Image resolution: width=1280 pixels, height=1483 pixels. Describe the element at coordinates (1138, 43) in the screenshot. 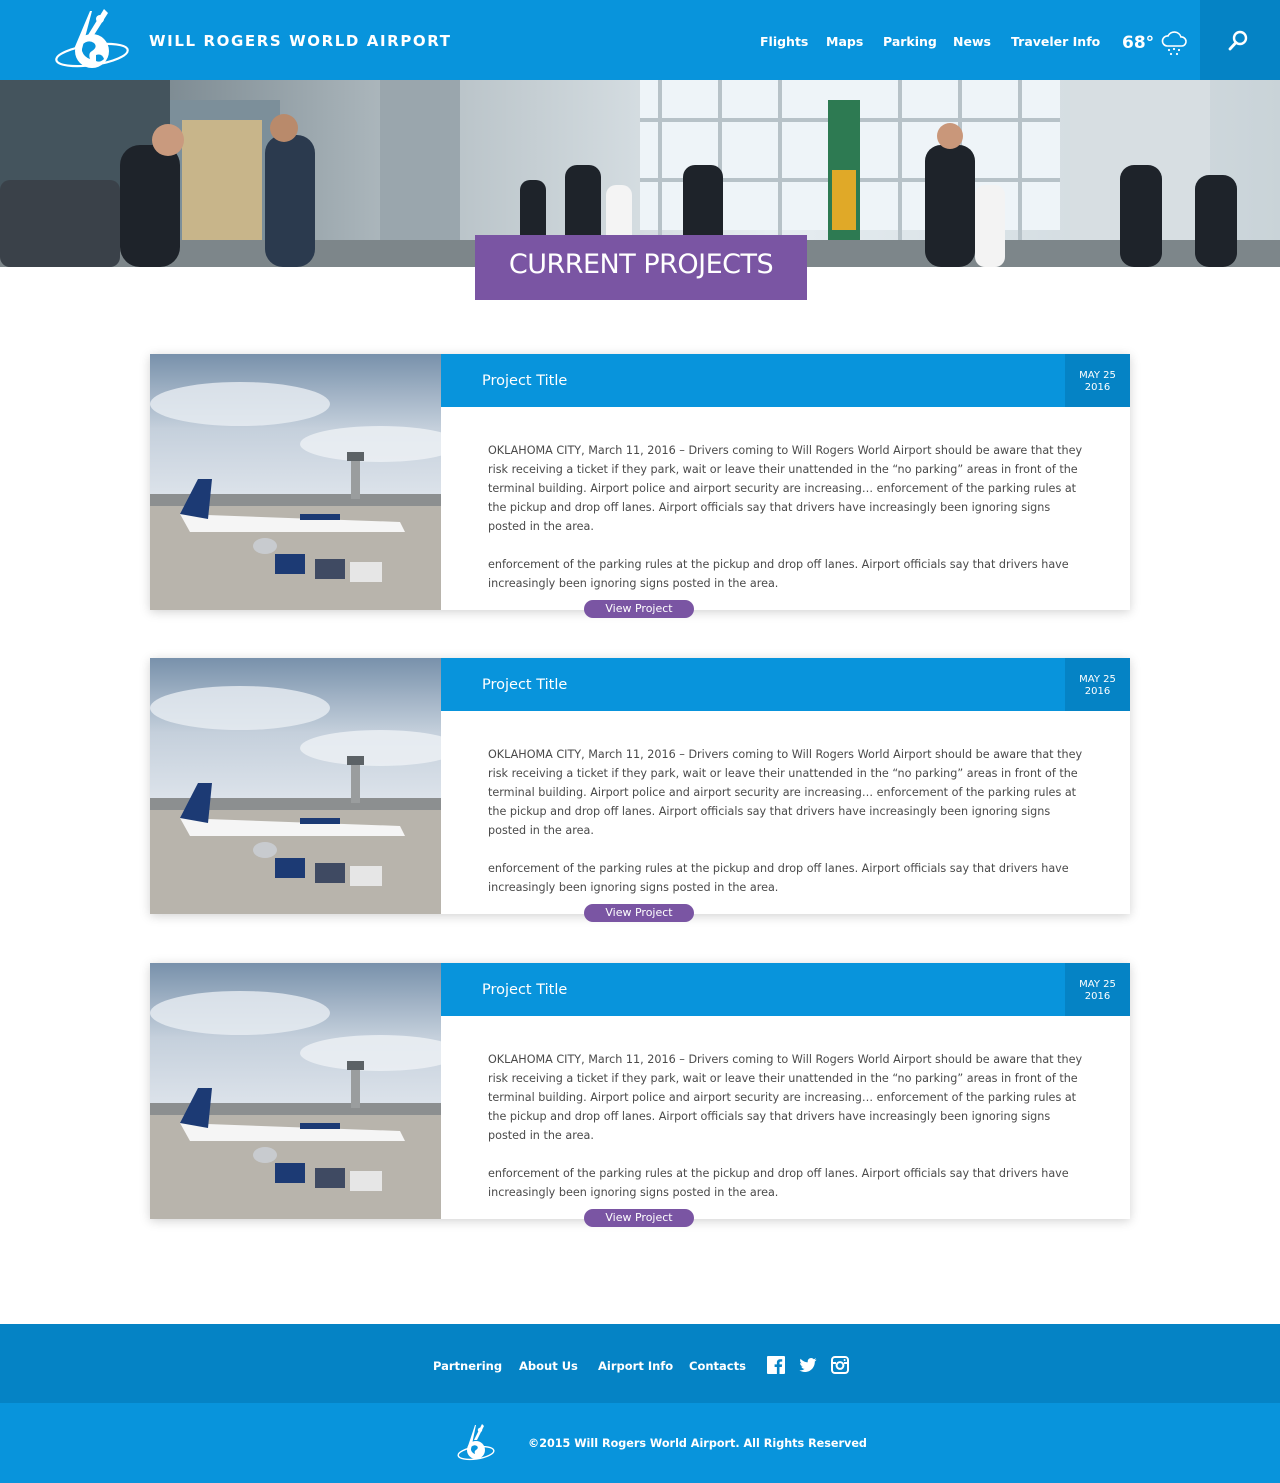

I see `temperature: 68°` at that location.